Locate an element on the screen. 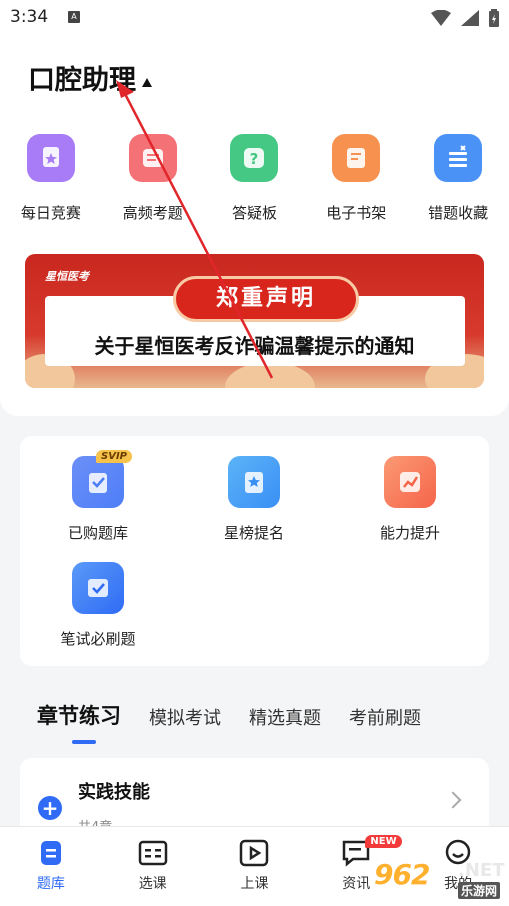 This screenshot has width=509, height=906. banner-notice-text: 关于星恒医考反诈骗温馨提示的通知 is located at coordinates (254, 346).